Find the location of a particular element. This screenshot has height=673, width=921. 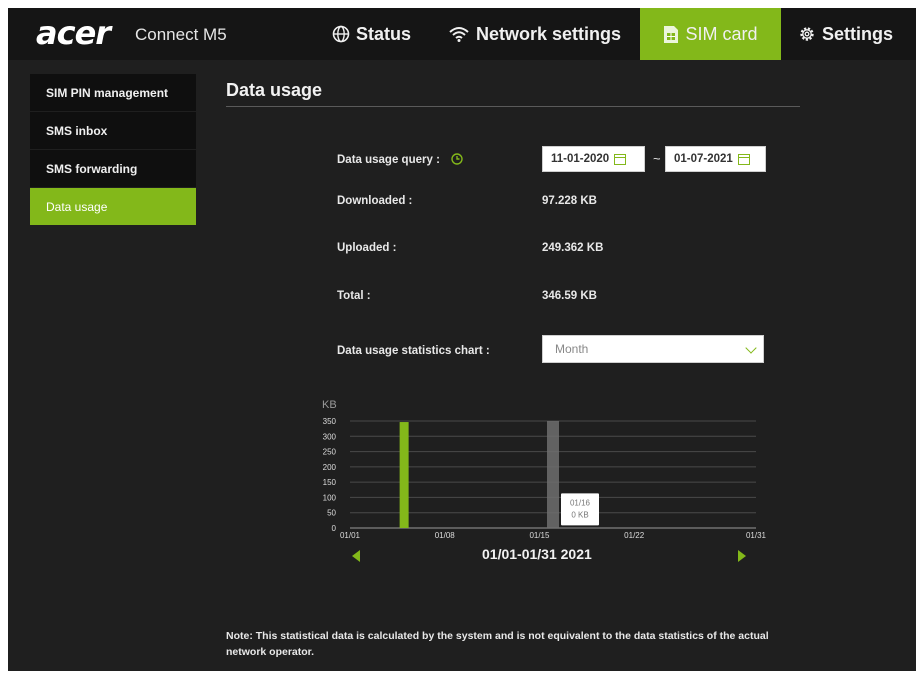

acer-logo: acer is located at coordinates (73, 33).